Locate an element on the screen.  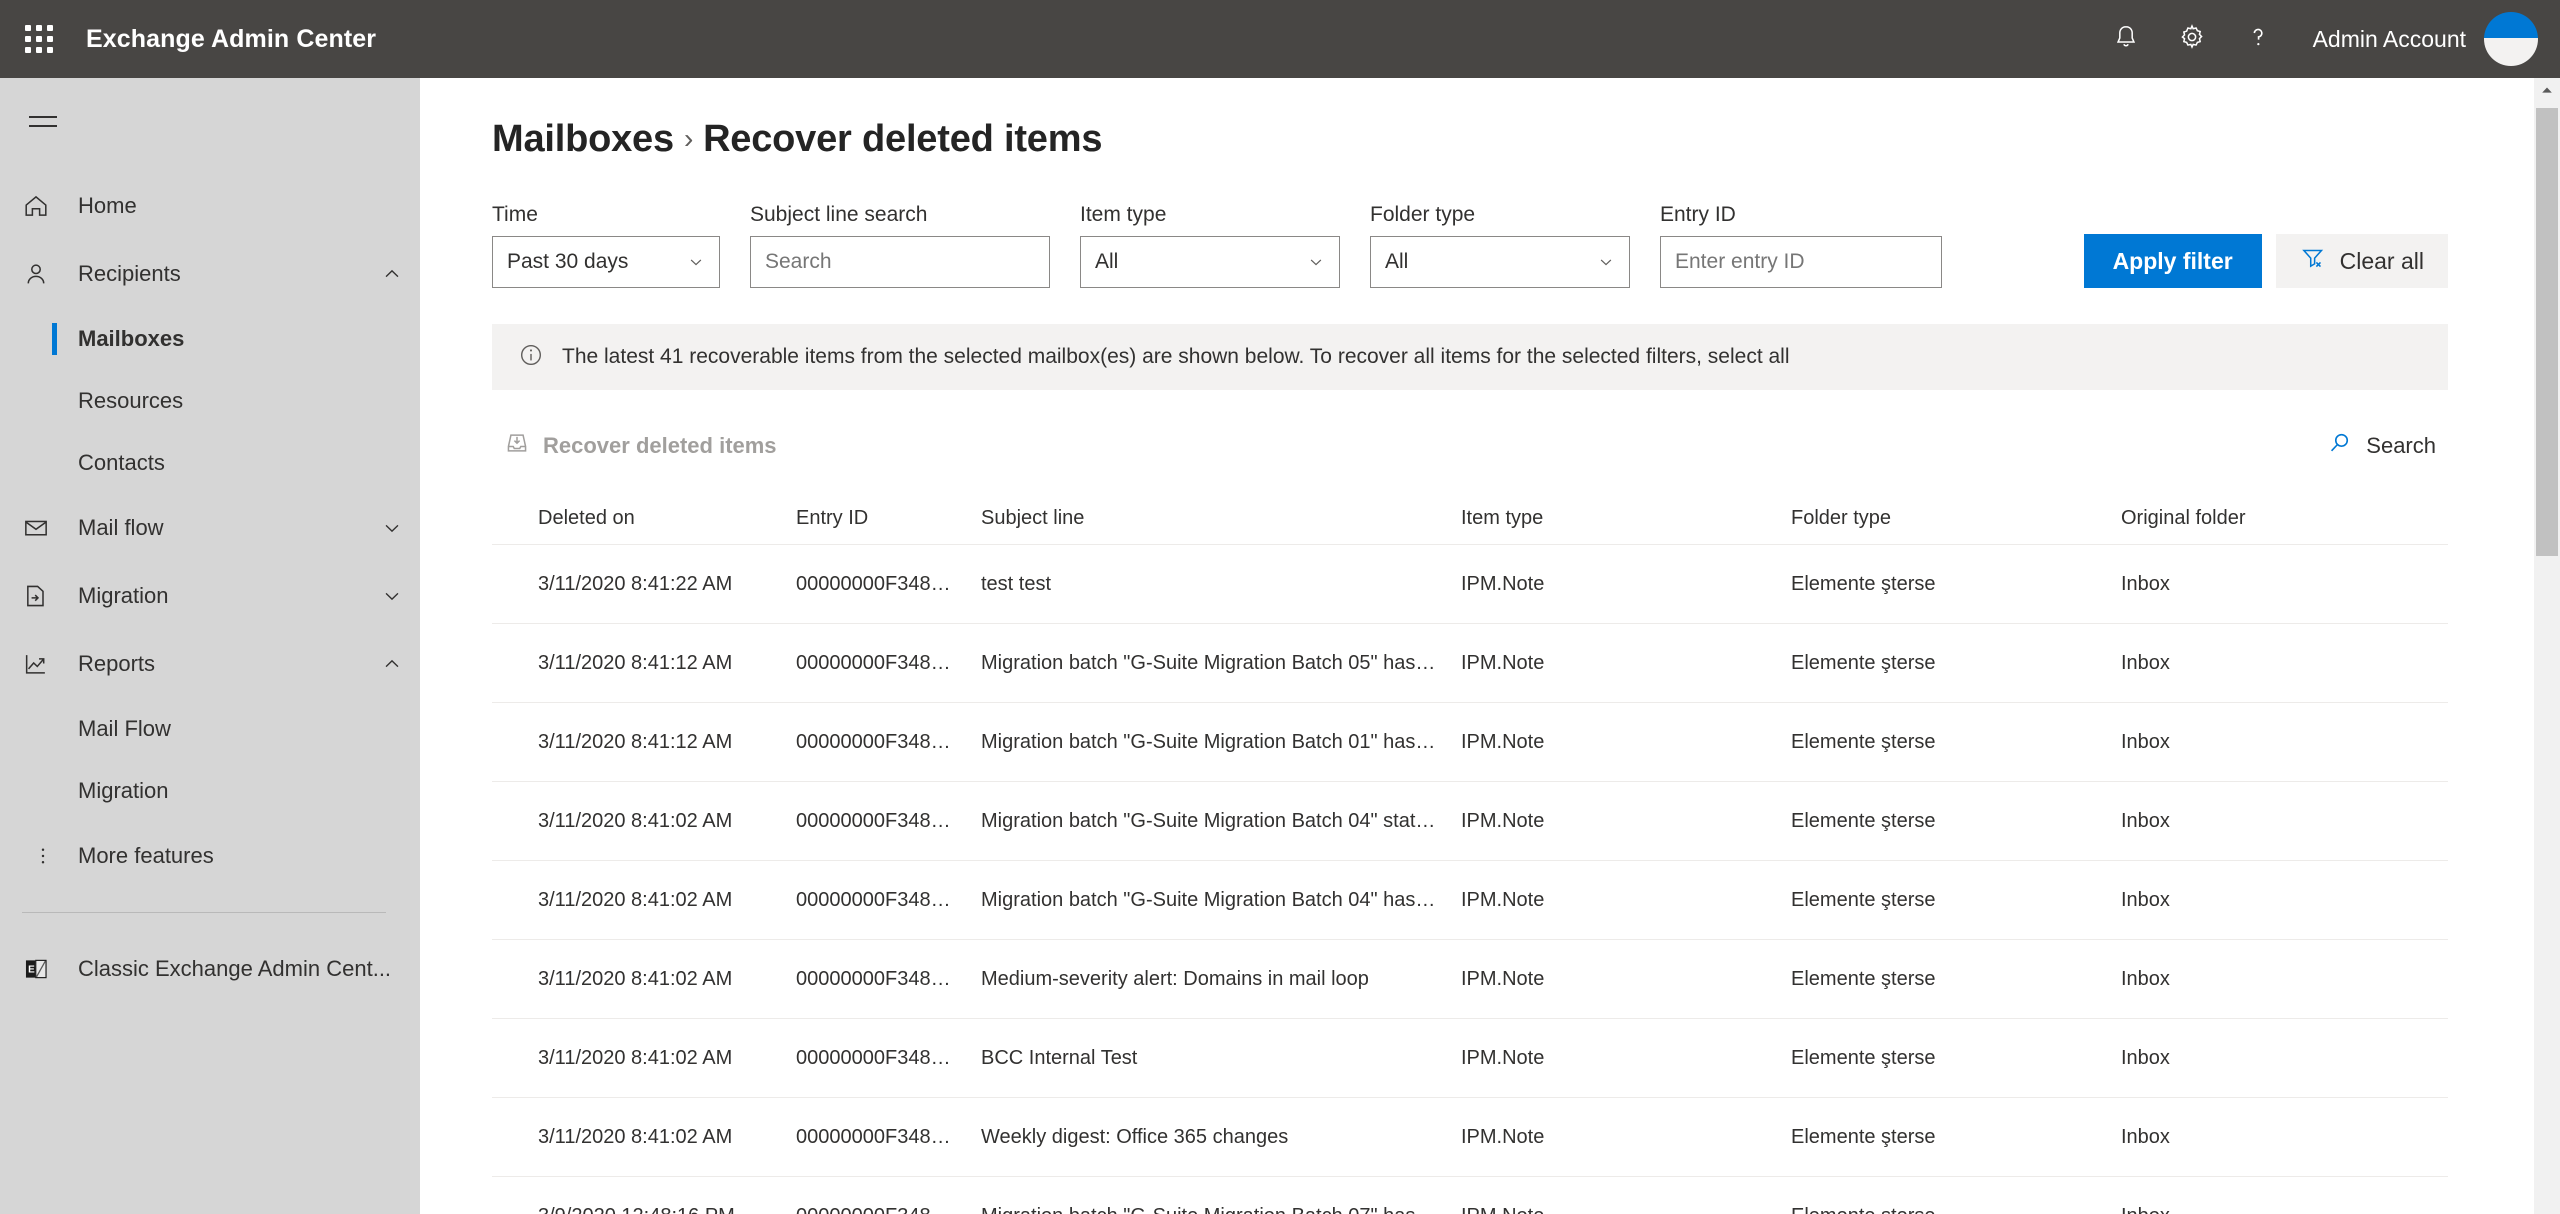
help-icon is located at coordinates (2258, 39).